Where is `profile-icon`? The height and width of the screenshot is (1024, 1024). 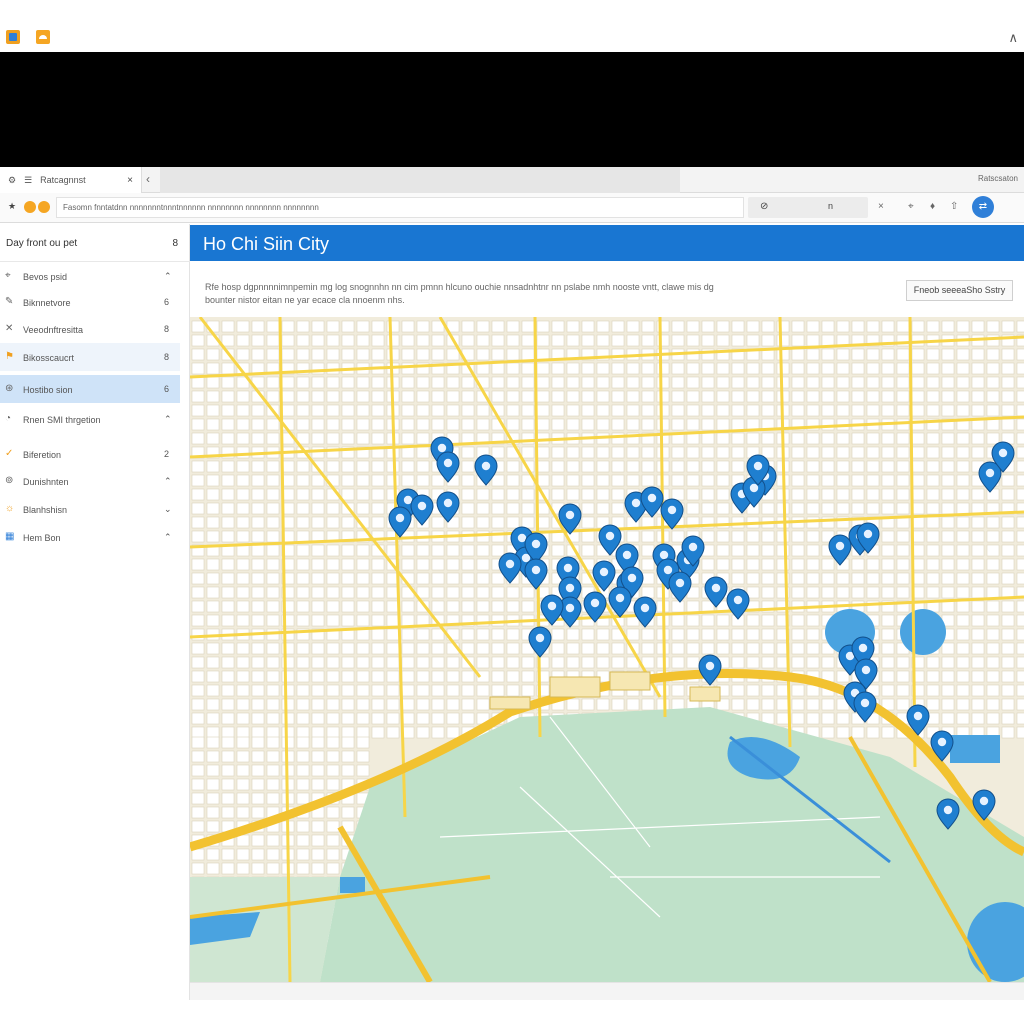
profile-icon is located at coordinates (44, 207).